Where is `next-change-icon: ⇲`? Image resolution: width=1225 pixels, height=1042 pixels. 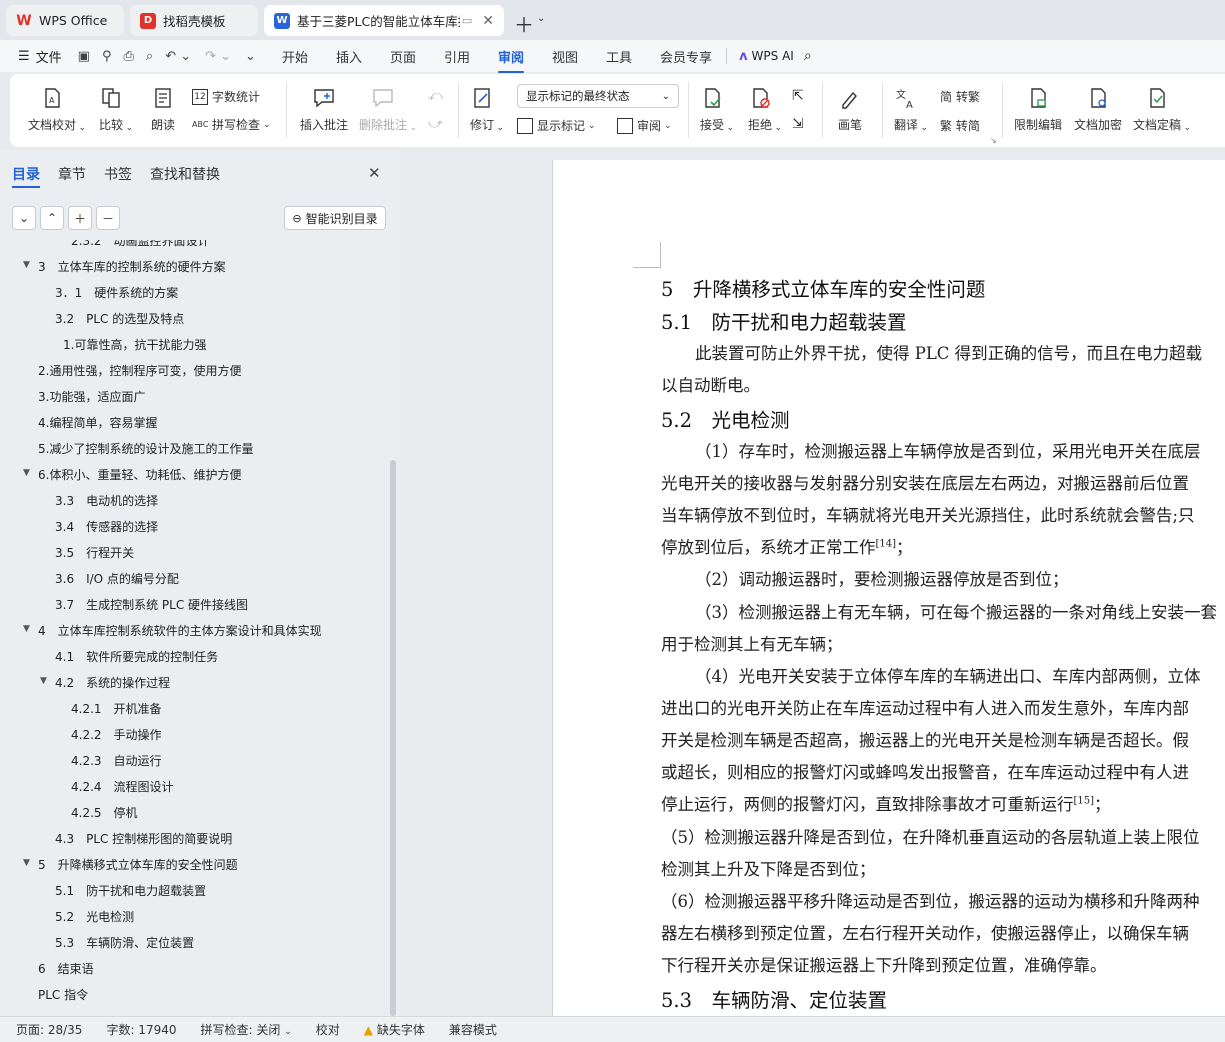
next-change-icon: ⇲ is located at coordinates (798, 124).